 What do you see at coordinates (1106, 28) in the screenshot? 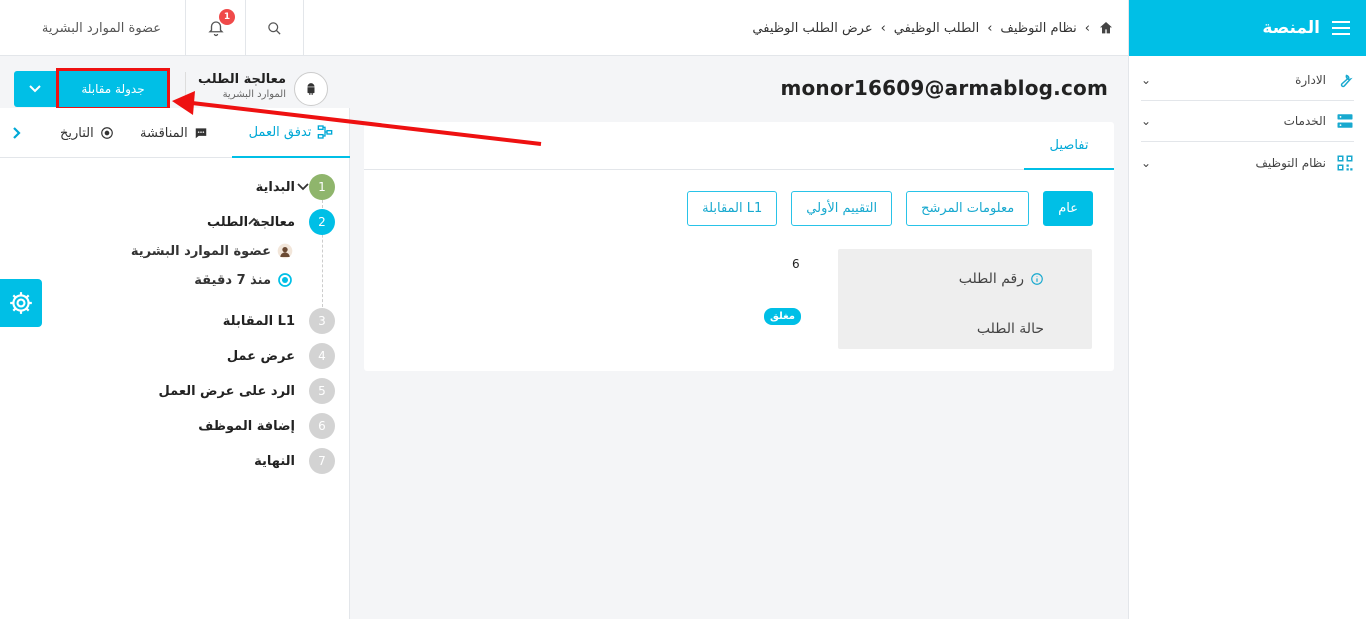
I see `home-icon` at bounding box center [1106, 28].